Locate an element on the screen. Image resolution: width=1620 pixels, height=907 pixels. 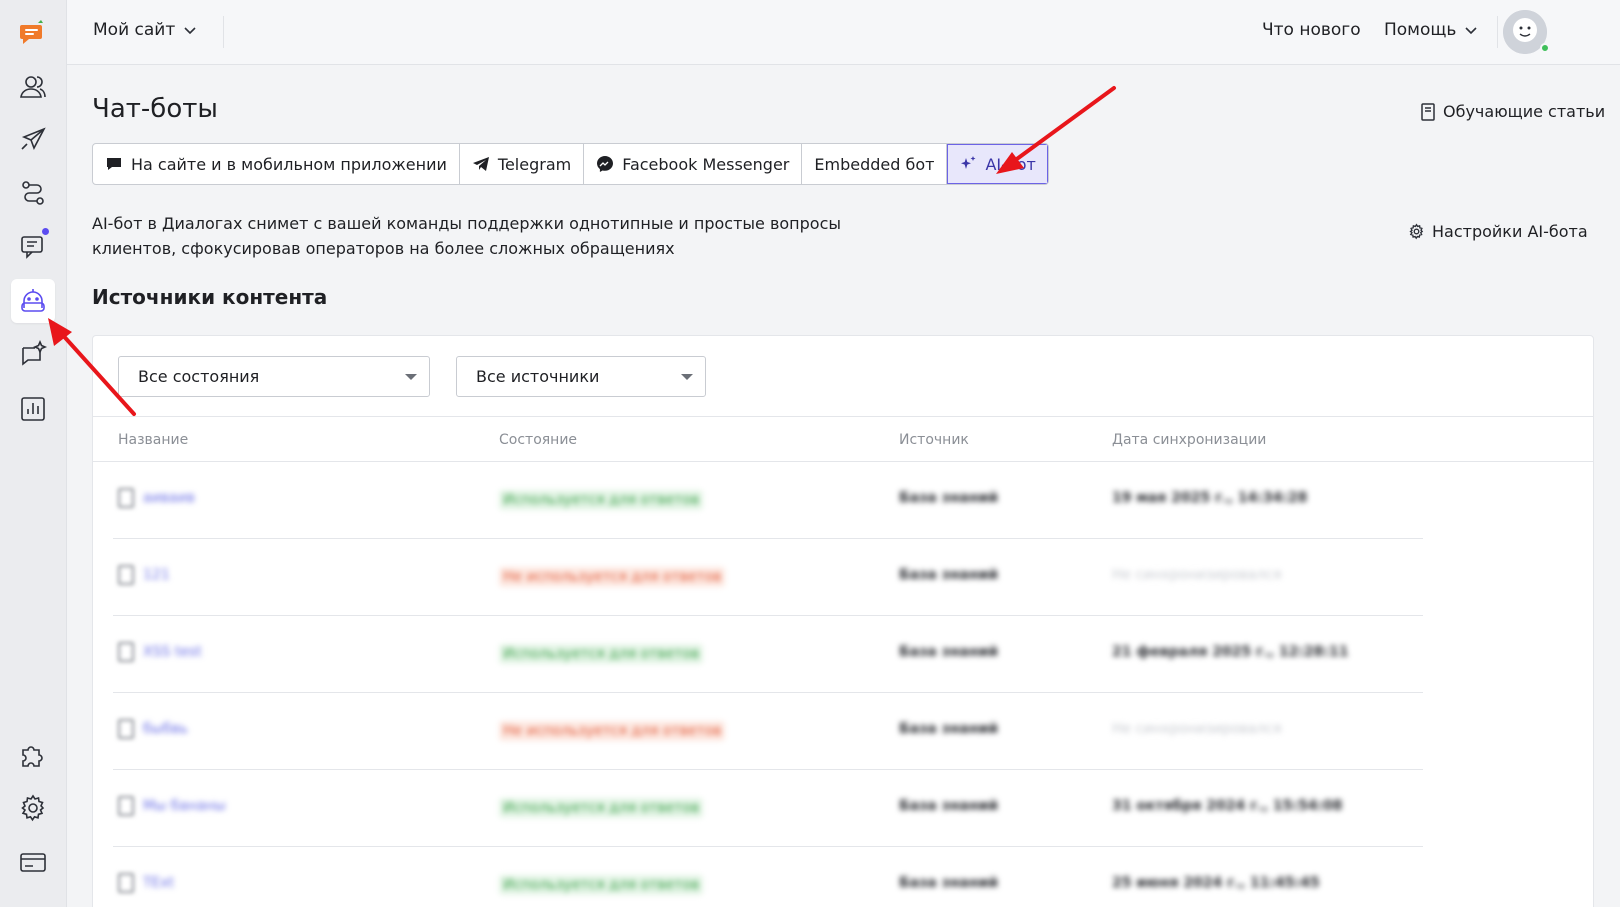
page-title: Чат-боты is located at coordinates (155, 109).